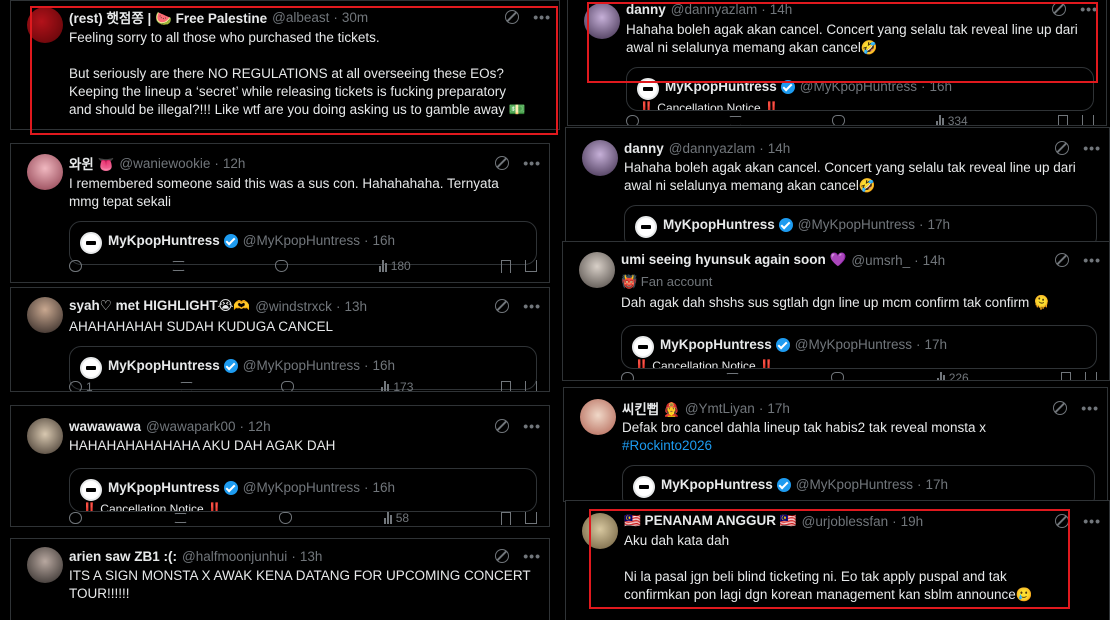 The image size is (1110, 620). I want to click on handle: @urjoblessfan, so click(845, 521).